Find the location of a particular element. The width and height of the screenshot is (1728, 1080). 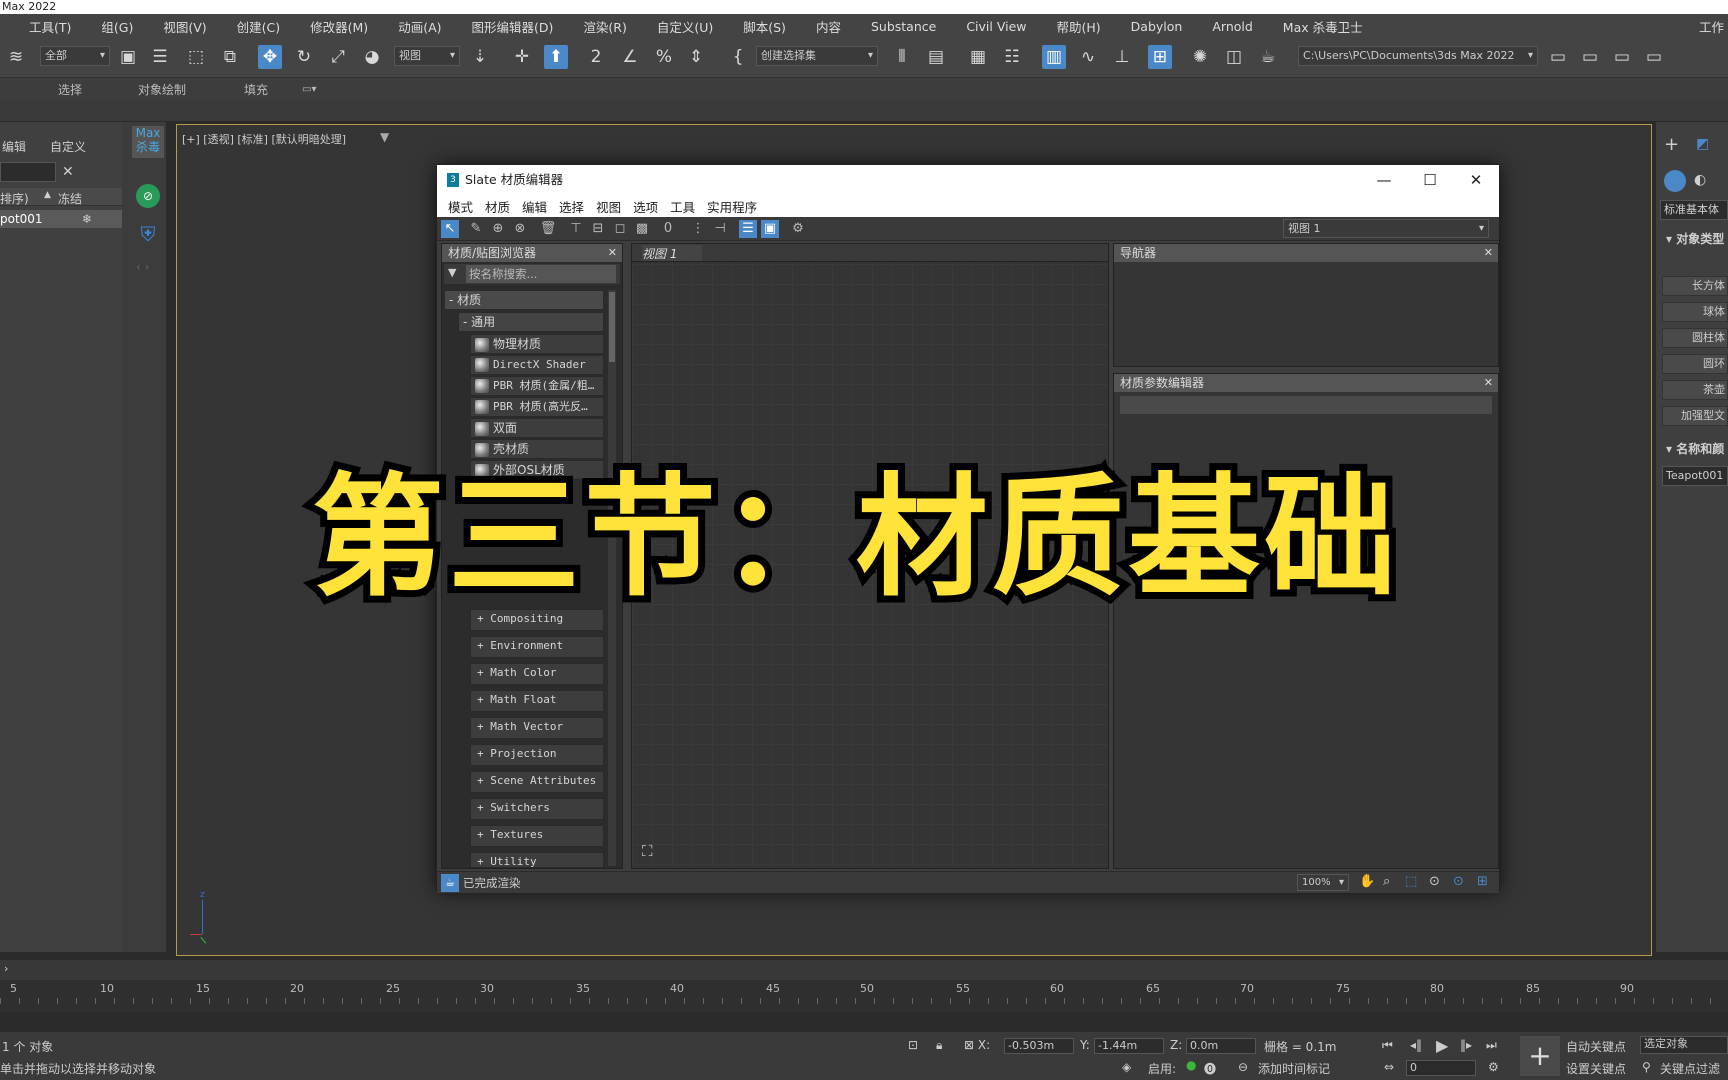

torus-button: 圆环 is located at coordinates (1695, 364).